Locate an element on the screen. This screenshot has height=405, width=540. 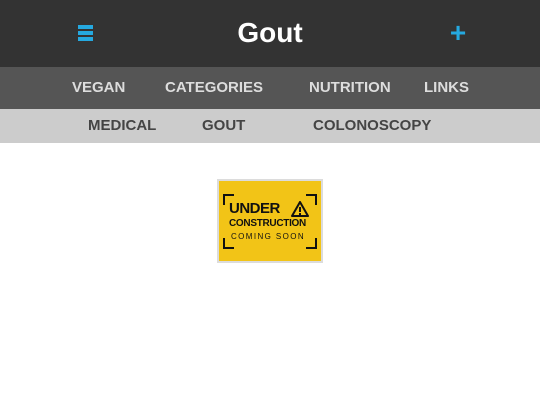
add-button: + is located at coordinates (458, 33).